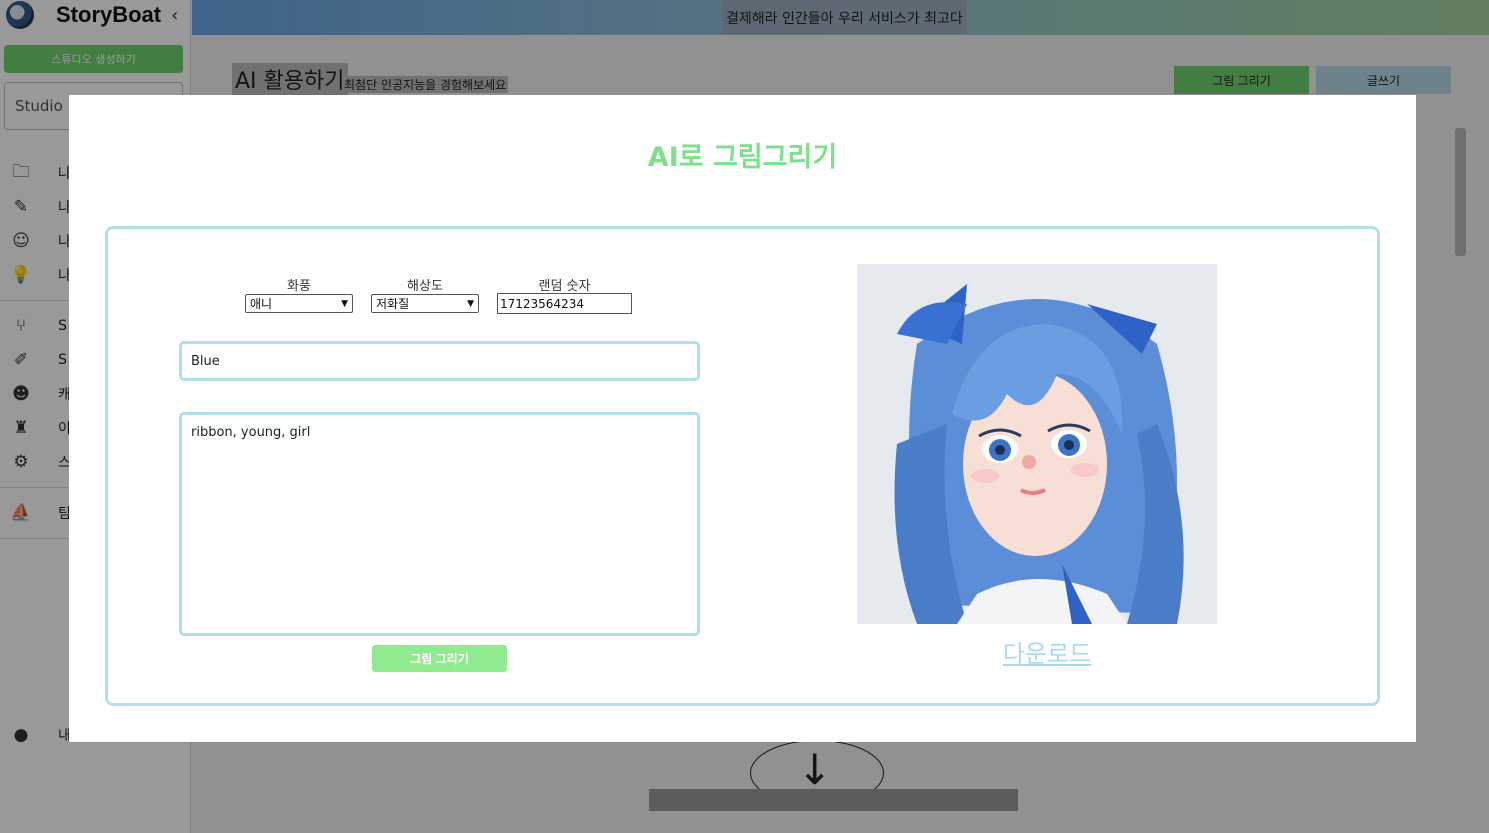 Image resolution: width=1489 pixels, height=833 pixels. Describe the element at coordinates (299, 303) in the screenshot. I see `style-select: 애니 ▼` at that location.